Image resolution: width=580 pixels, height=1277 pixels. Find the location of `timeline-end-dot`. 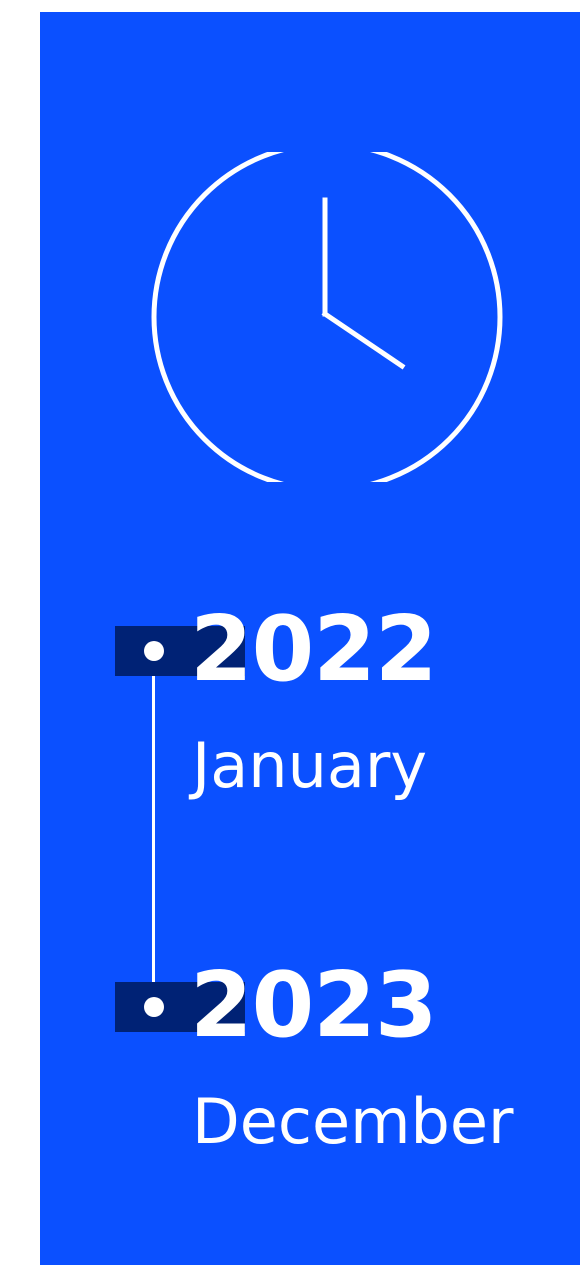

timeline-end-dot is located at coordinates (154, 1007).